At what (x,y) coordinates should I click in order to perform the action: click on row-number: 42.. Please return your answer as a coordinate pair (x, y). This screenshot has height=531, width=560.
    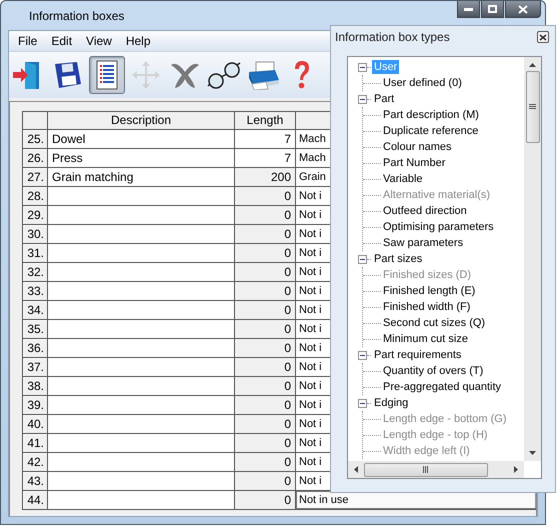
    Looking at the image, I should click on (35, 462).